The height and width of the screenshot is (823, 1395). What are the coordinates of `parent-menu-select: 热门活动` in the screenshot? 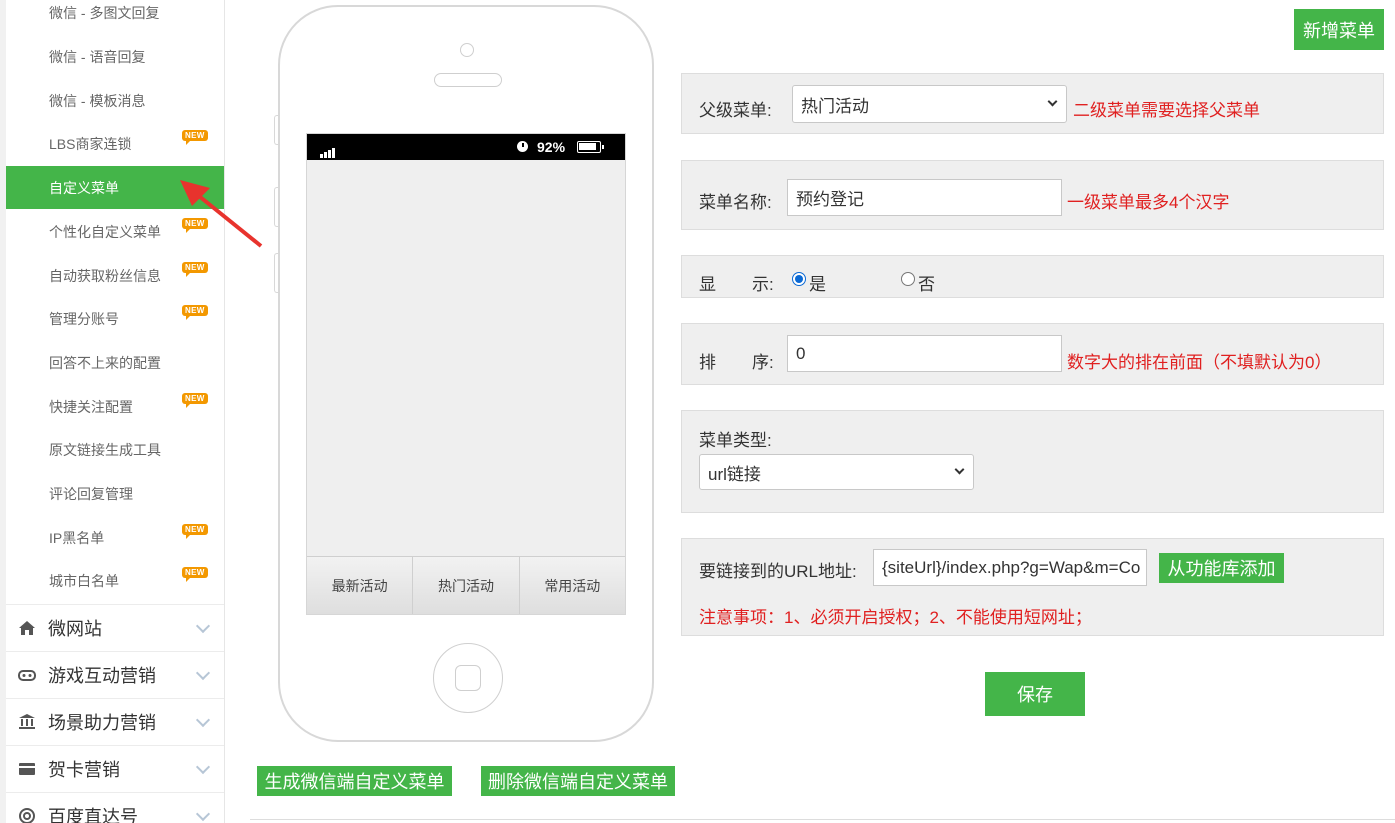 It's located at (929, 104).